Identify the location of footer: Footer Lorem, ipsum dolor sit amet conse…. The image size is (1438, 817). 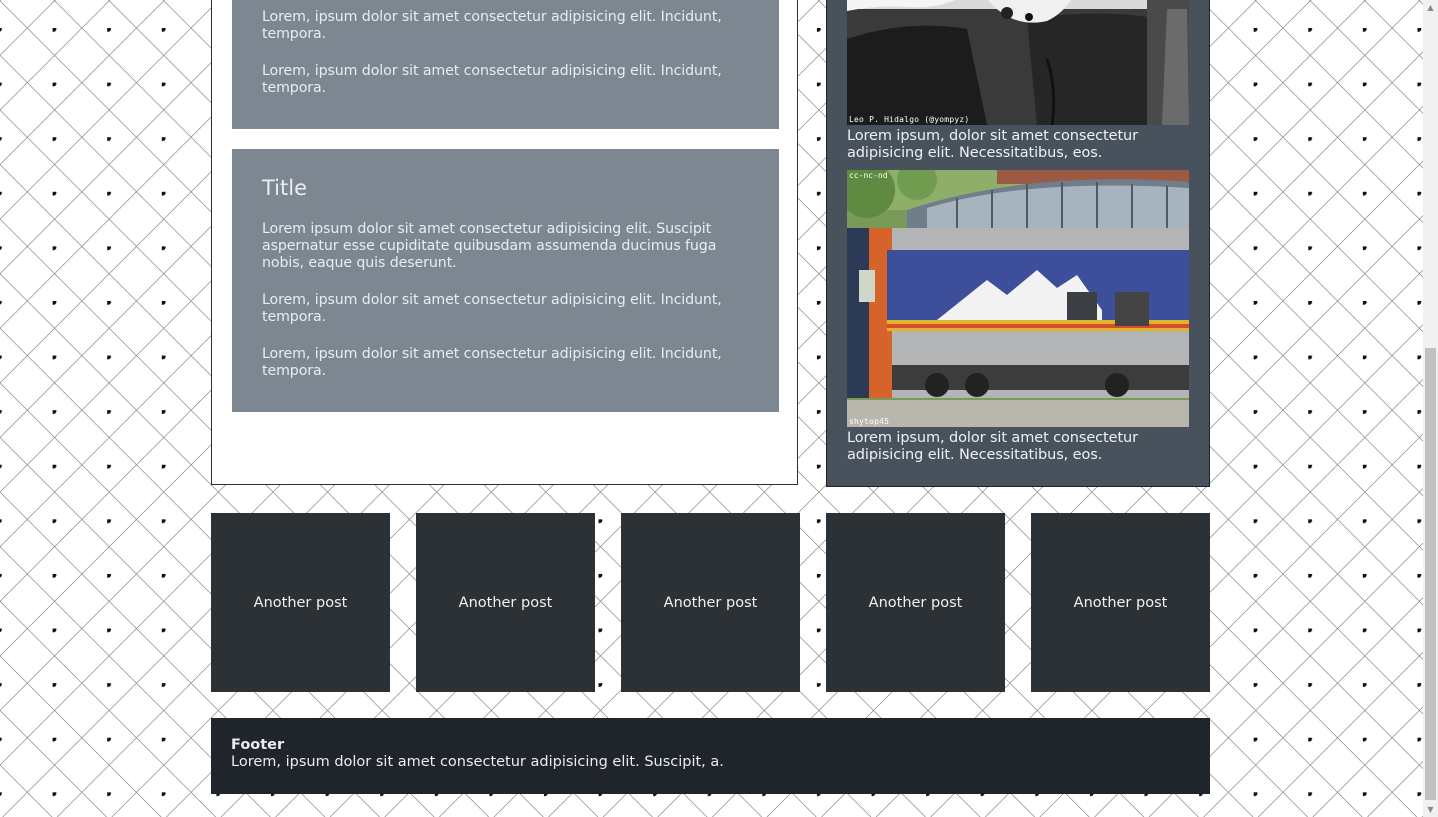
(710, 756).